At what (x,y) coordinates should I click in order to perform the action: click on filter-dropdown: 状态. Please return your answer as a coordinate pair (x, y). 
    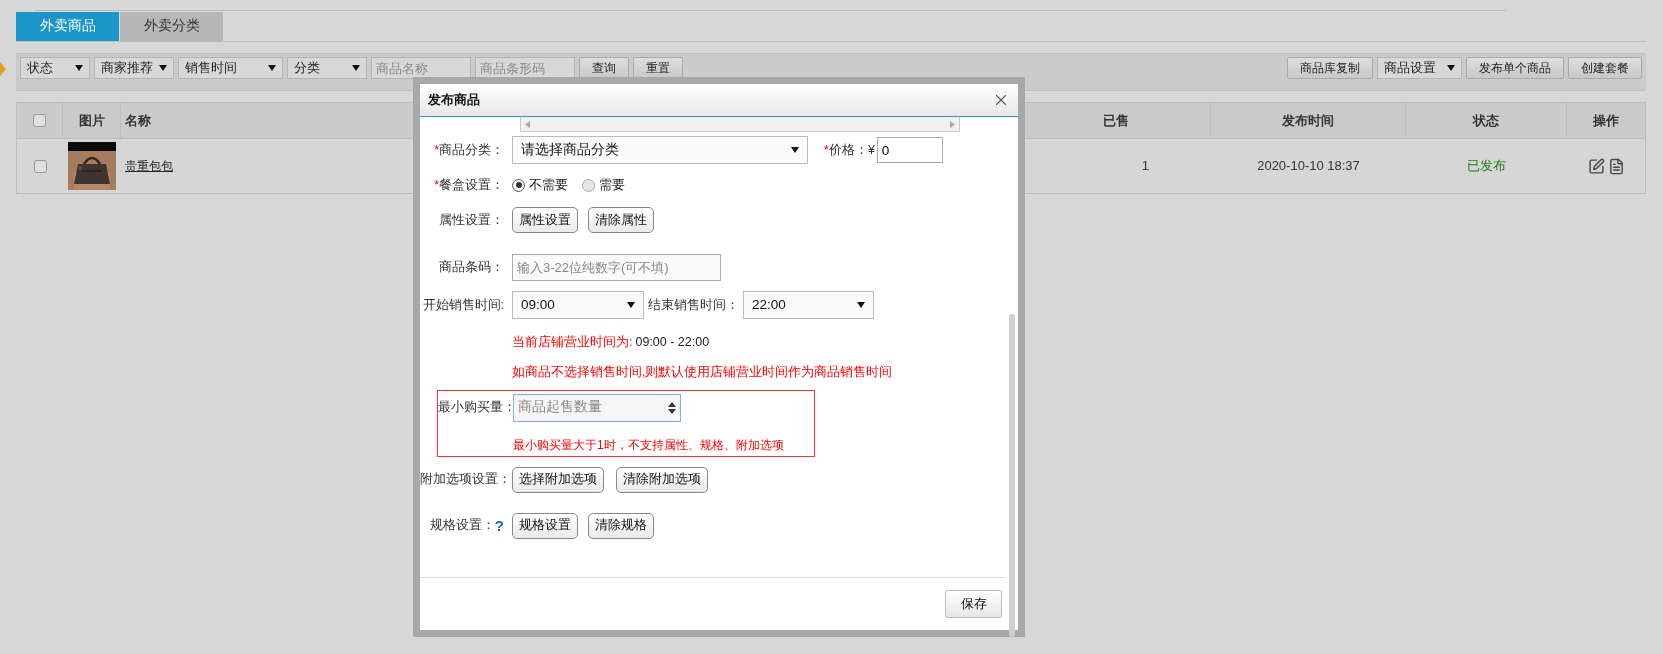
    Looking at the image, I should click on (55, 68).